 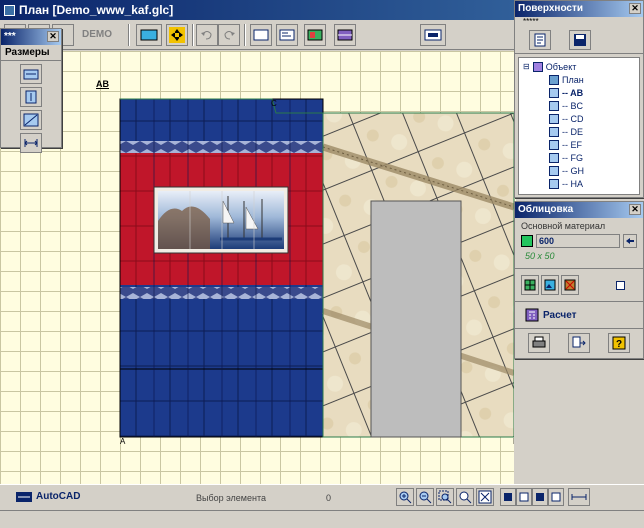 What do you see at coordinates (149, 35) in the screenshot?
I see `rectangle-view-button` at bounding box center [149, 35].